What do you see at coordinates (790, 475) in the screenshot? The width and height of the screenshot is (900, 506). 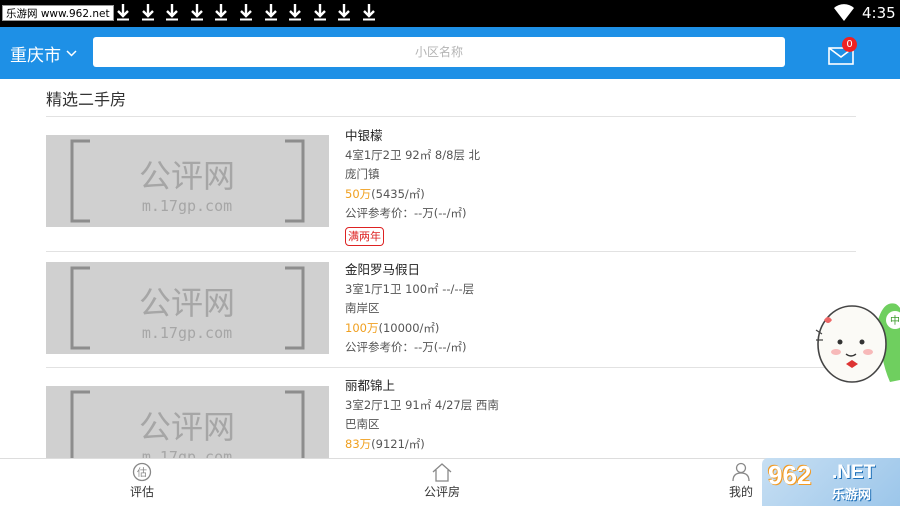 I see `watermark-number: 962` at bounding box center [790, 475].